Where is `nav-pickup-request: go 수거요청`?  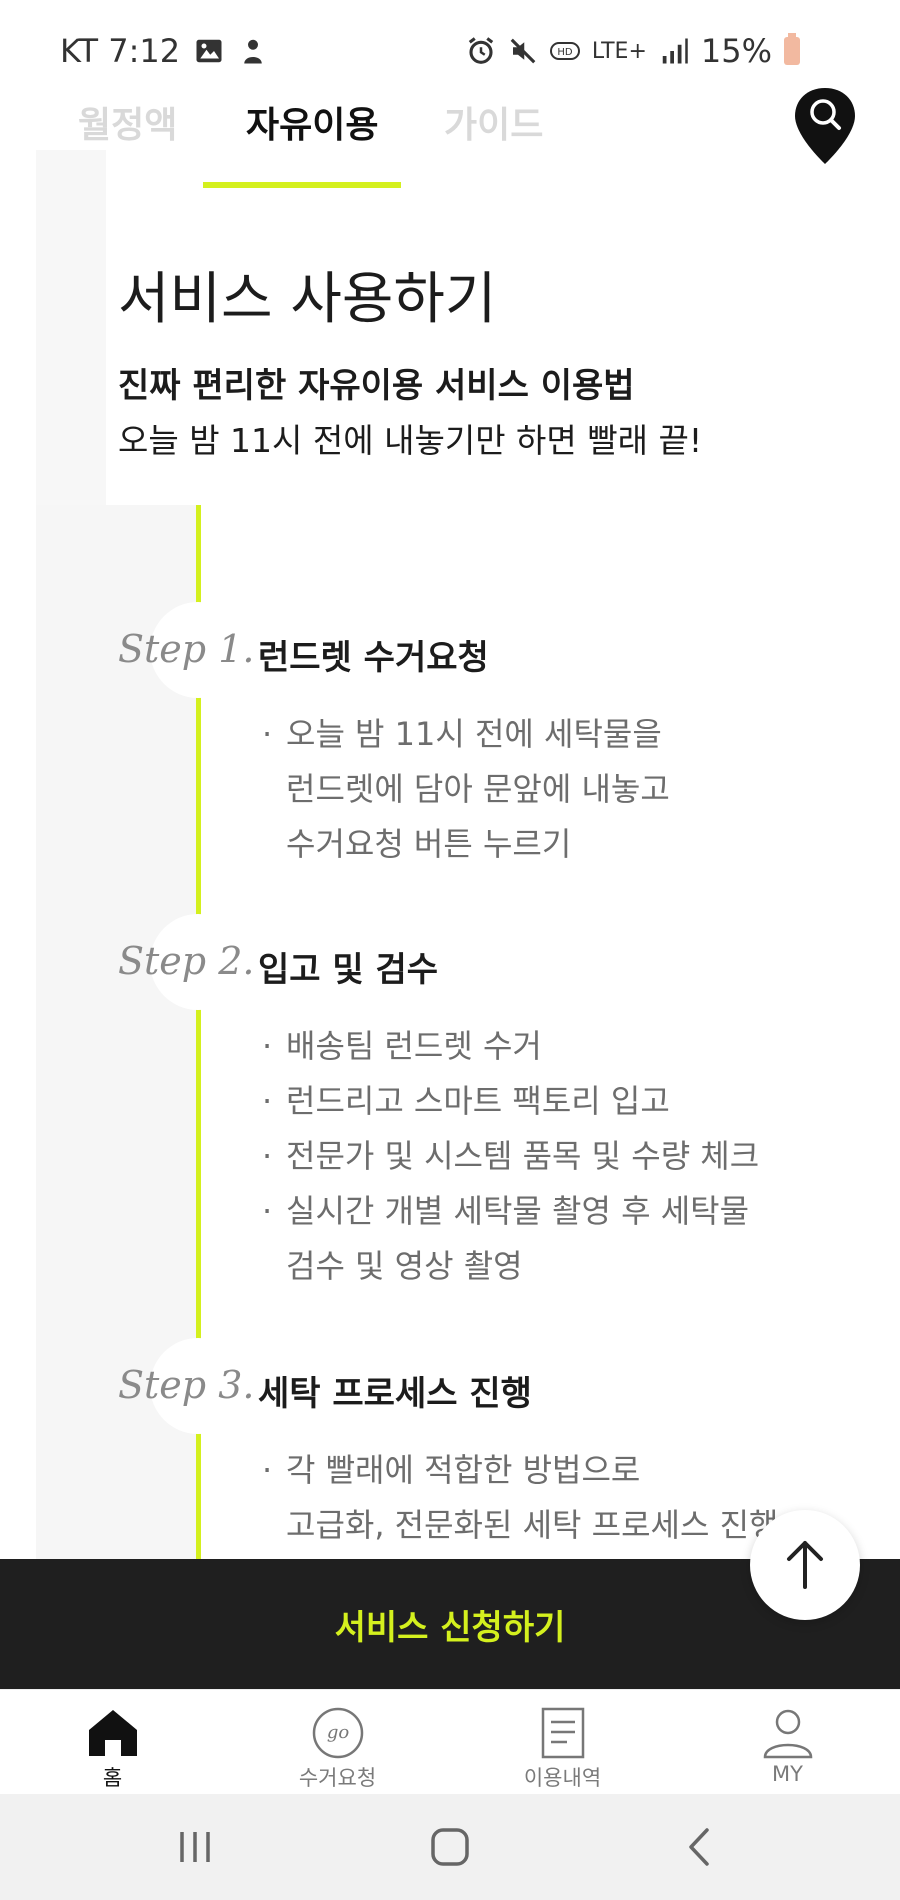
nav-pickup-request: go 수거요청 is located at coordinates (337, 1742).